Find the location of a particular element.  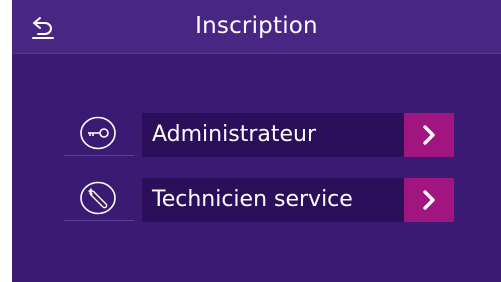

menu-item-administrateur: Administrateur is located at coordinates (259, 137).